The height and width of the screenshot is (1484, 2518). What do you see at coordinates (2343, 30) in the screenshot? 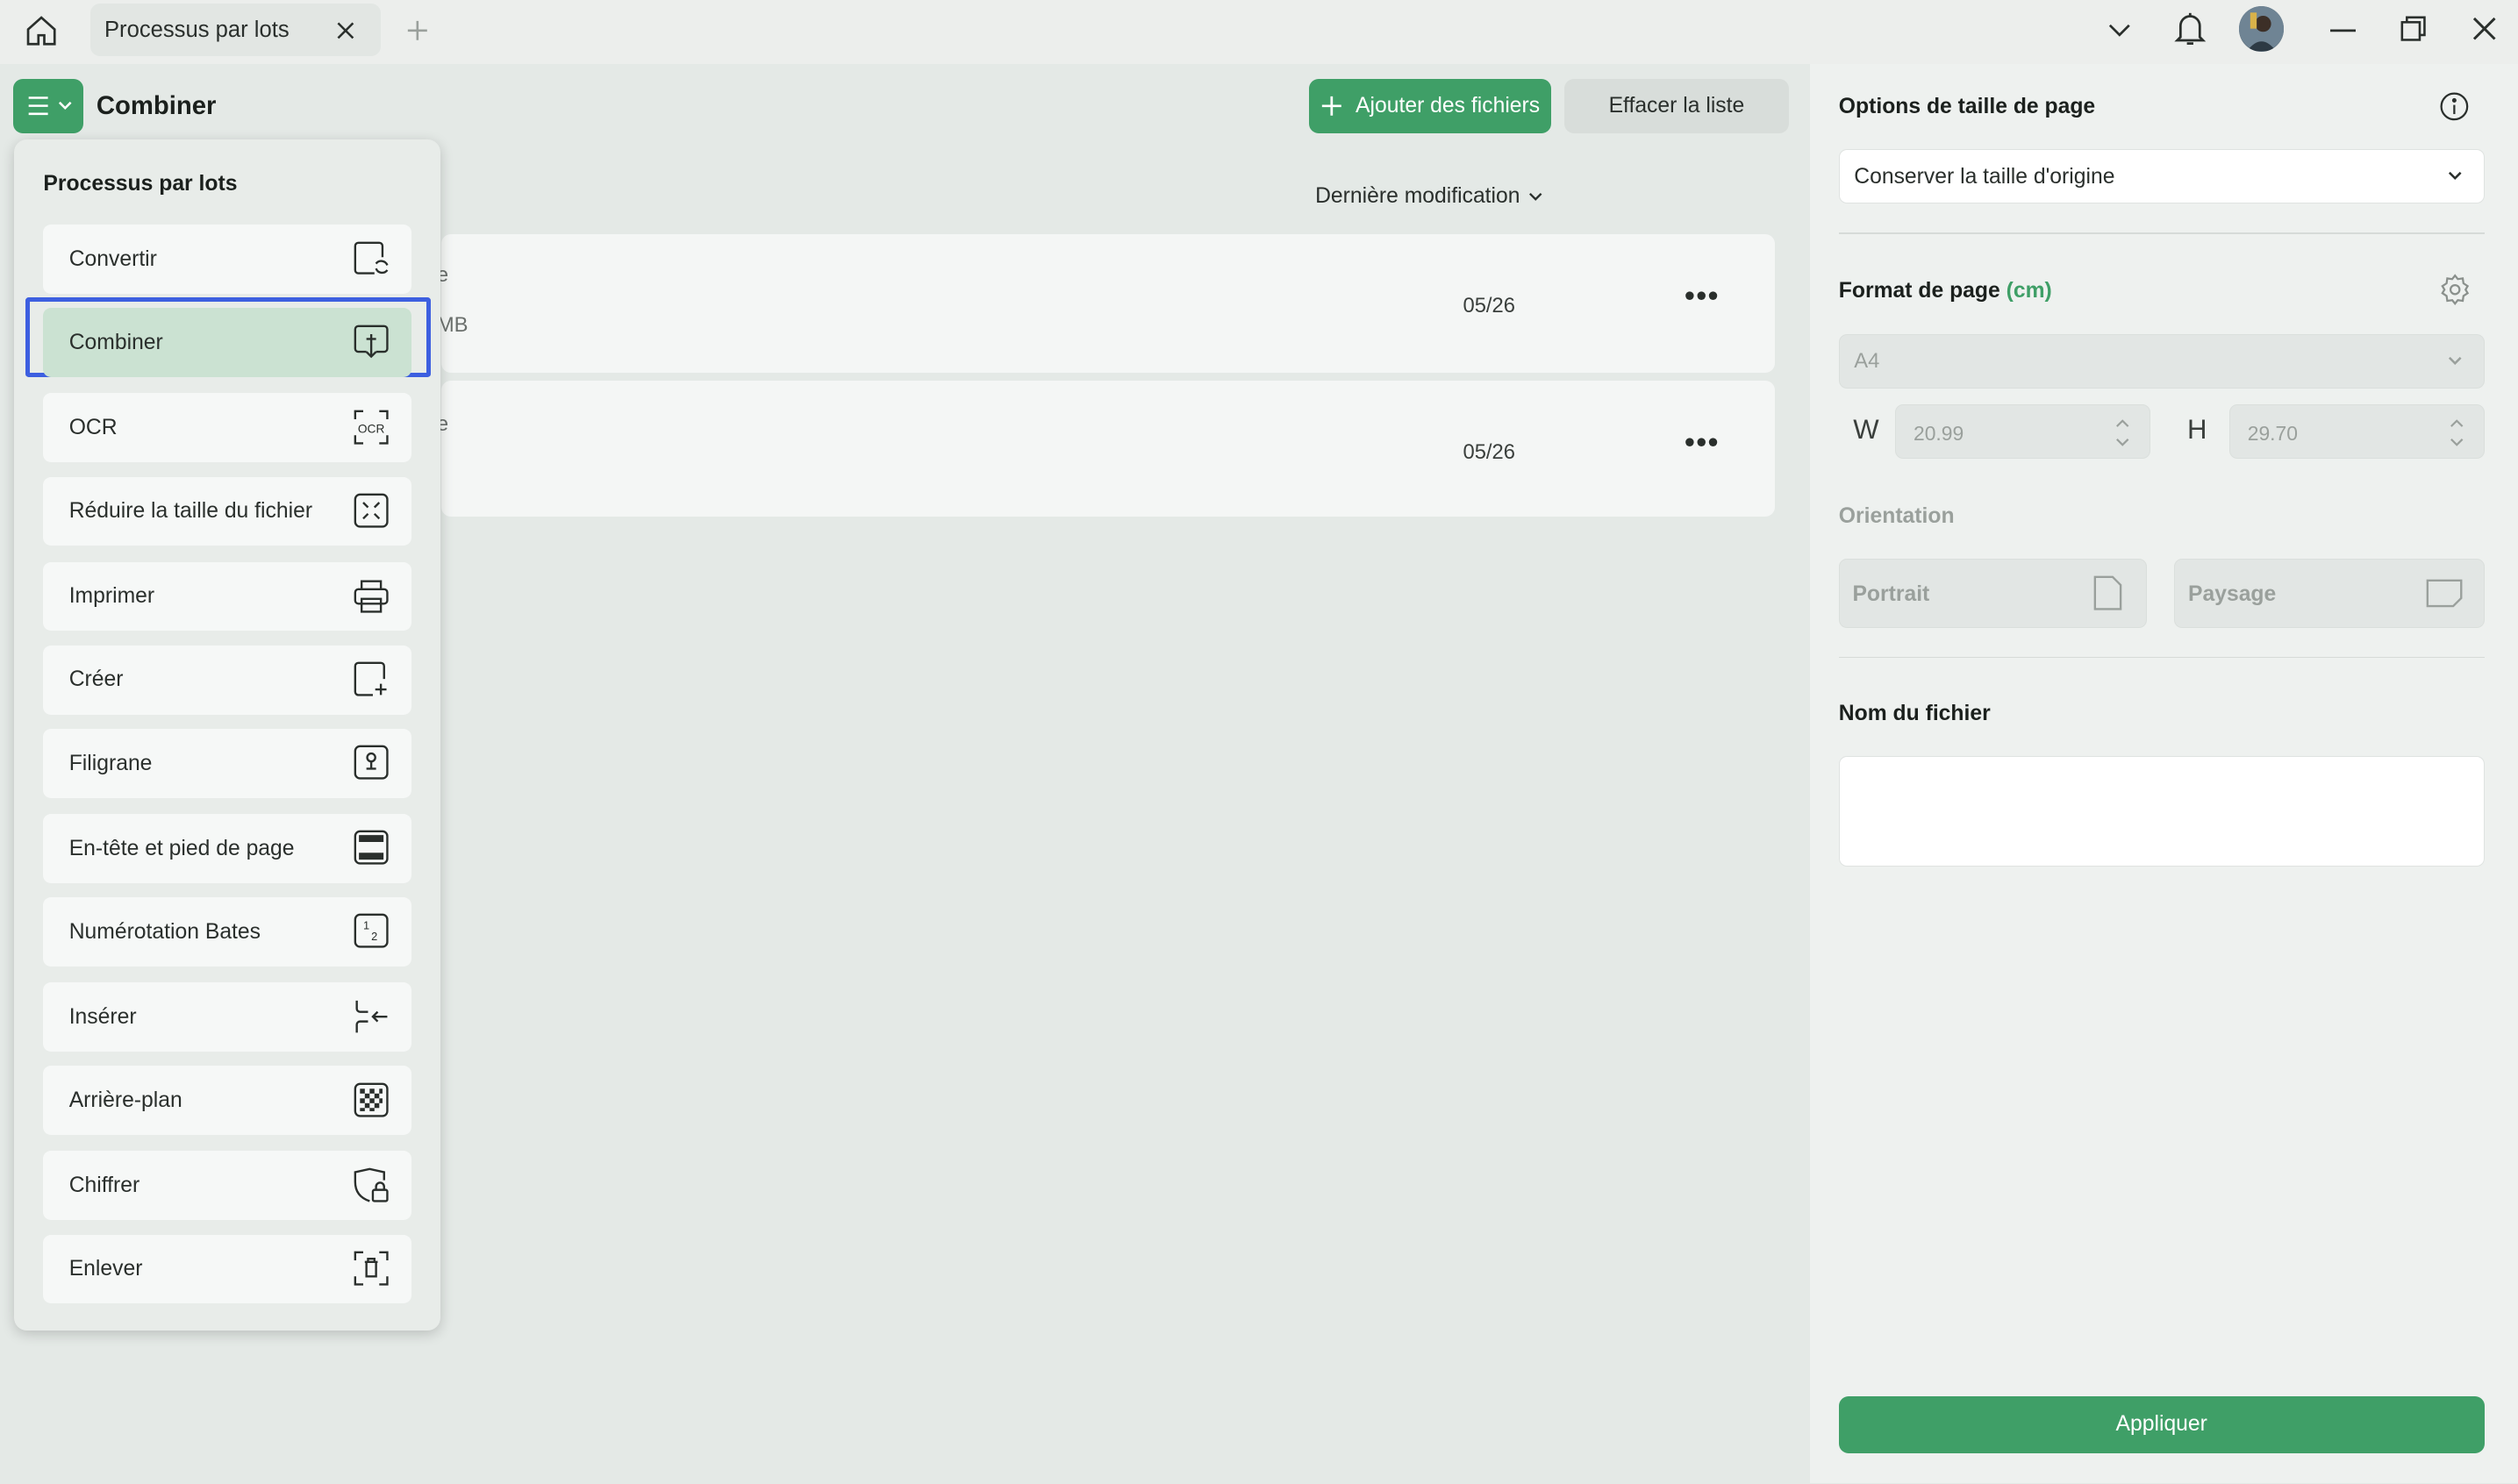
I see `minimize-icon` at bounding box center [2343, 30].